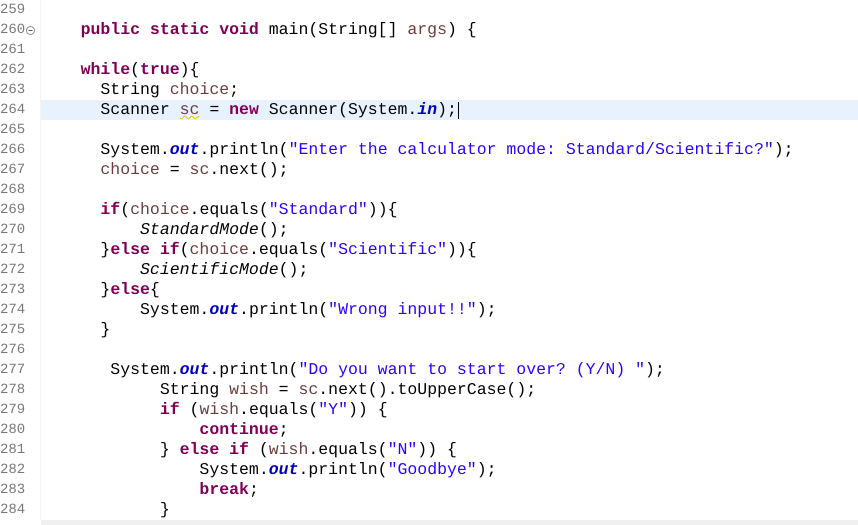 The height and width of the screenshot is (525, 858). I want to click on line-number: 281, so click(13, 450).